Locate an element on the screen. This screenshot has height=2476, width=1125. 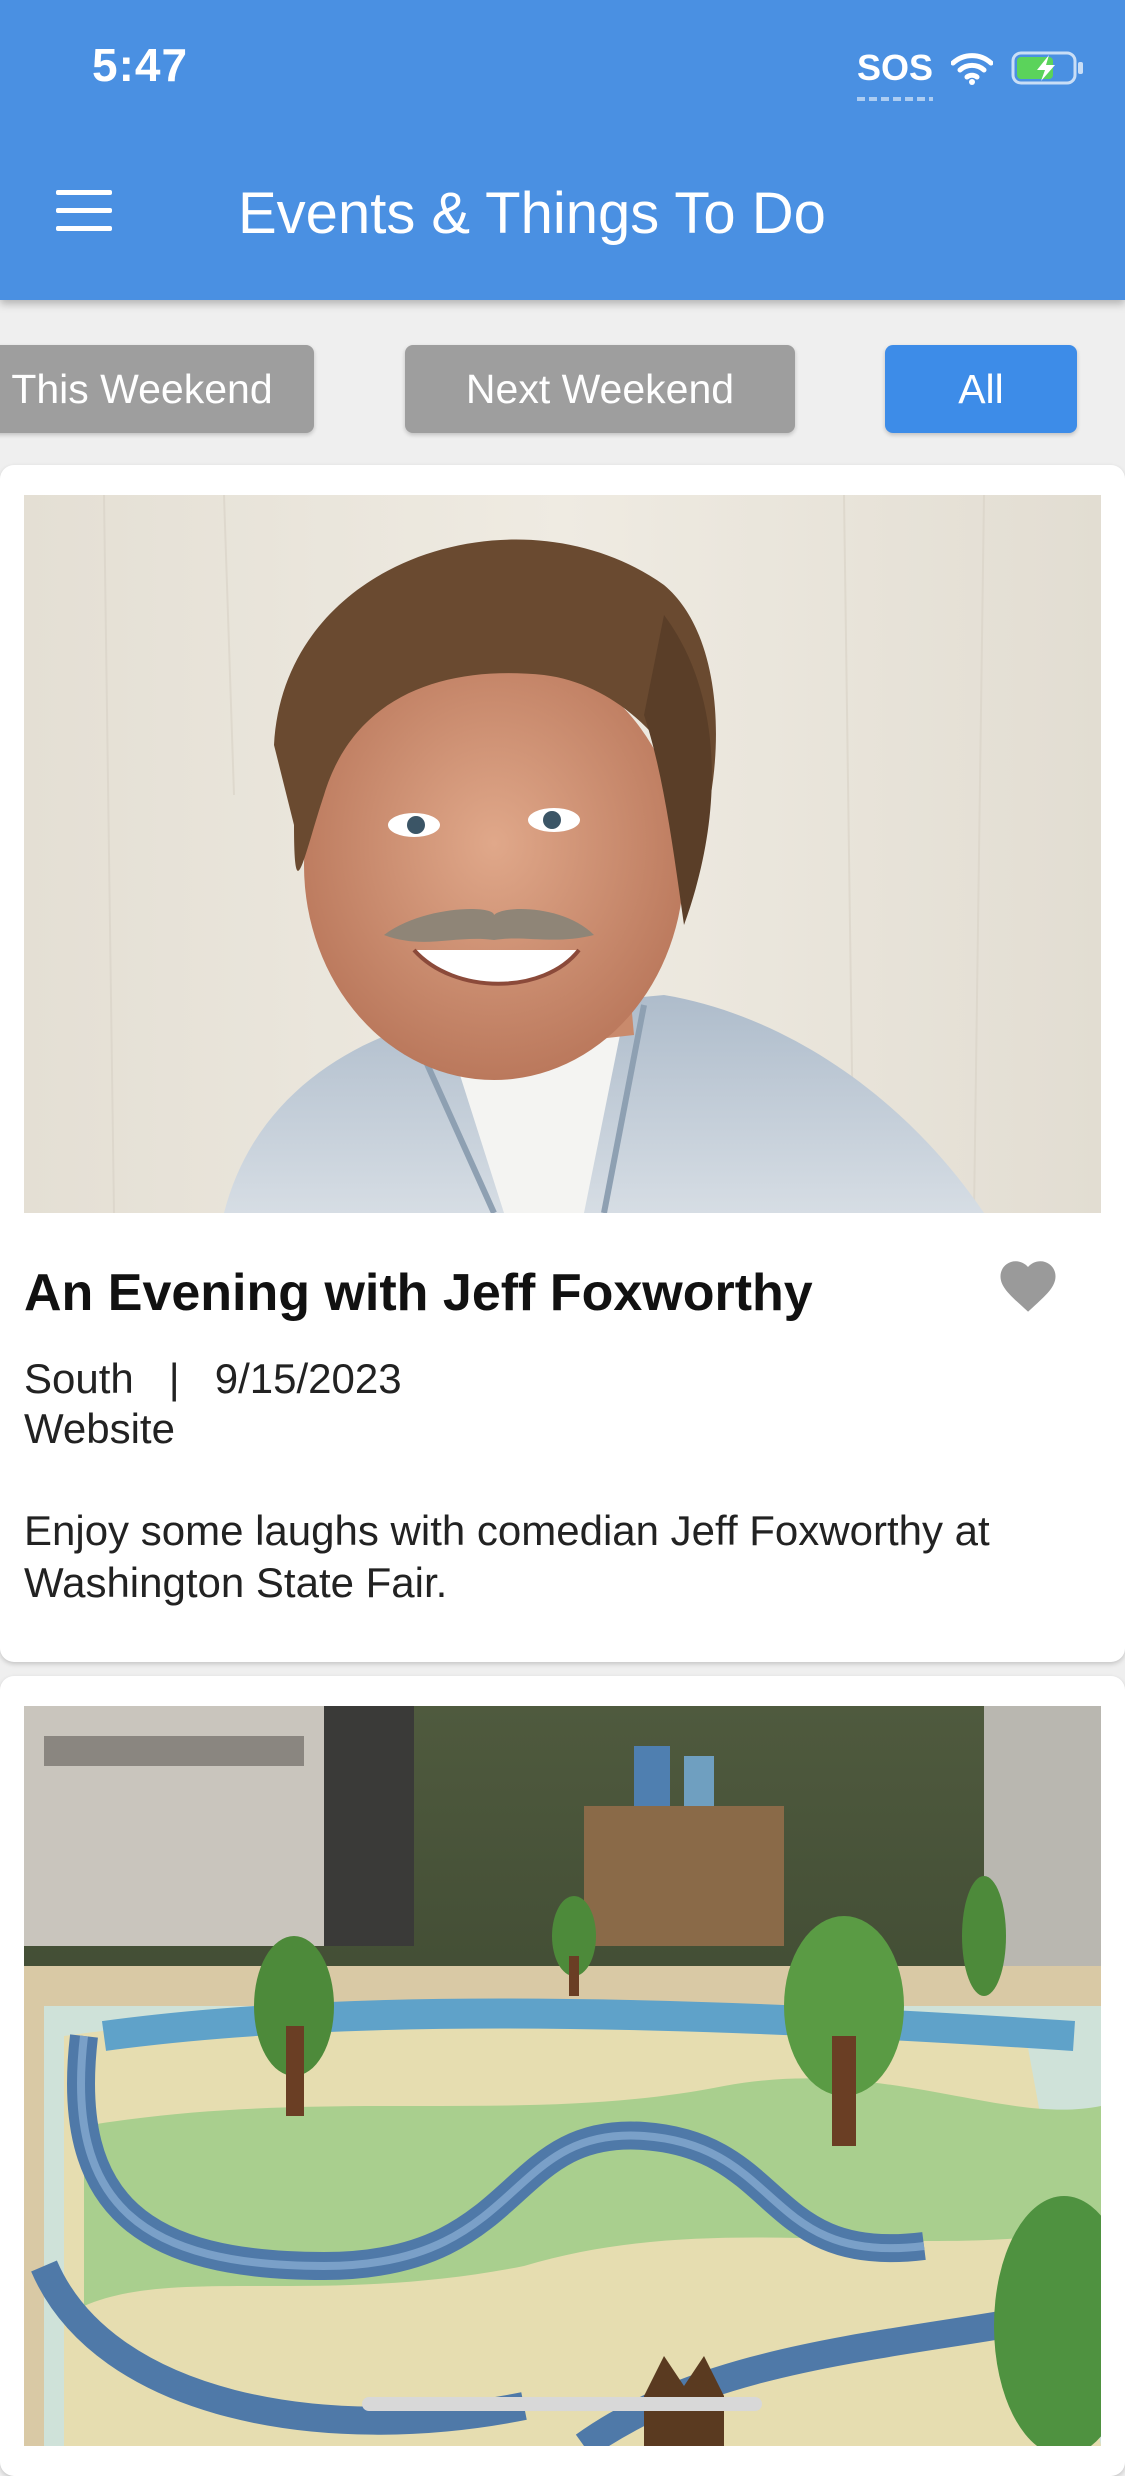
wifi-icon is located at coordinates (972, 69).